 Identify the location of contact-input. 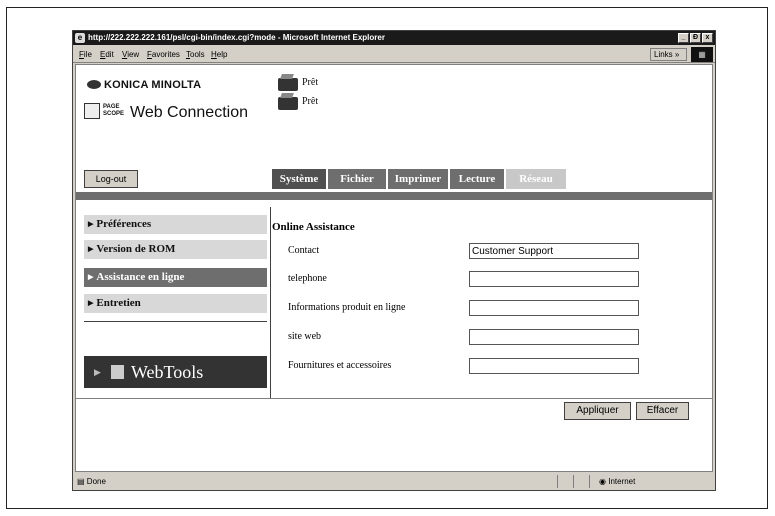
(554, 251).